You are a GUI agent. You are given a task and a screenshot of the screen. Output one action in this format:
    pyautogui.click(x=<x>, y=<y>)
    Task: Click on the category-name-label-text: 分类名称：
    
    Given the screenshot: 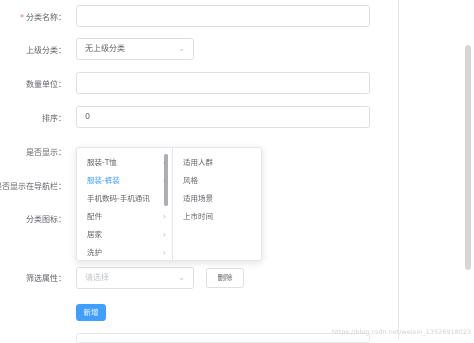 What is the action you would take?
    pyautogui.click(x=46, y=17)
    